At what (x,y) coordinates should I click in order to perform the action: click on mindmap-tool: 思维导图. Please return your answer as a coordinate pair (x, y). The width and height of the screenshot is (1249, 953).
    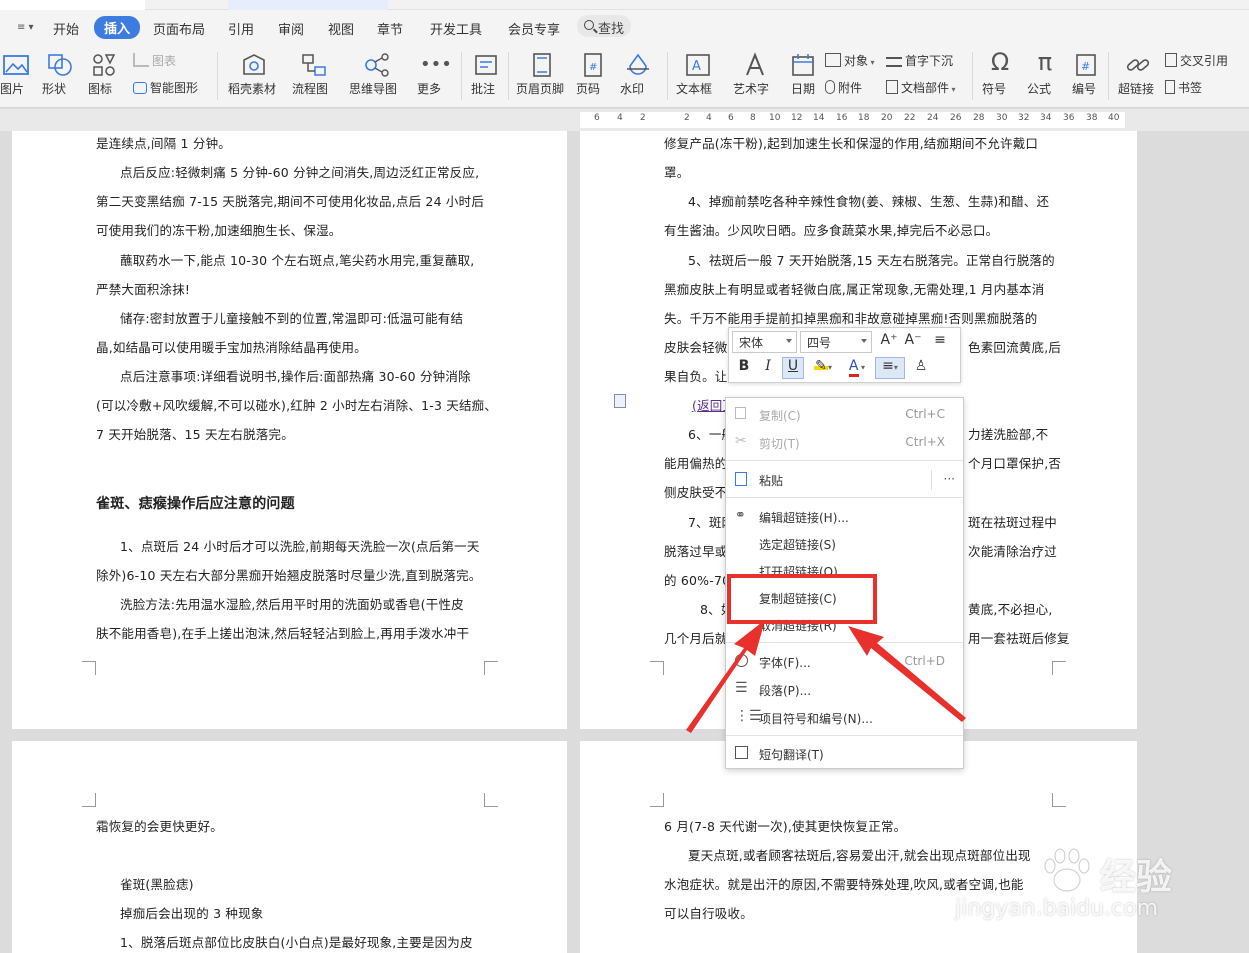
    Looking at the image, I should click on (378, 76).